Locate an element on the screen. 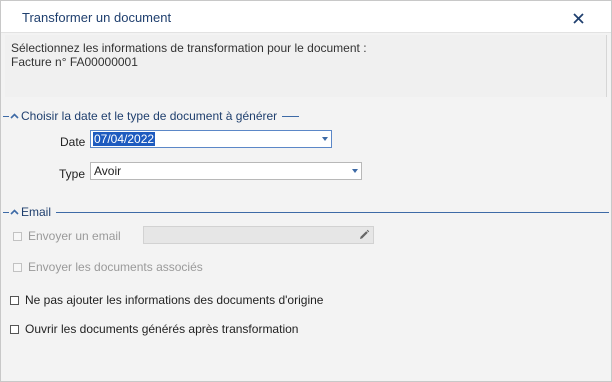 This screenshot has width=612, height=382. email-field is located at coordinates (258, 235).